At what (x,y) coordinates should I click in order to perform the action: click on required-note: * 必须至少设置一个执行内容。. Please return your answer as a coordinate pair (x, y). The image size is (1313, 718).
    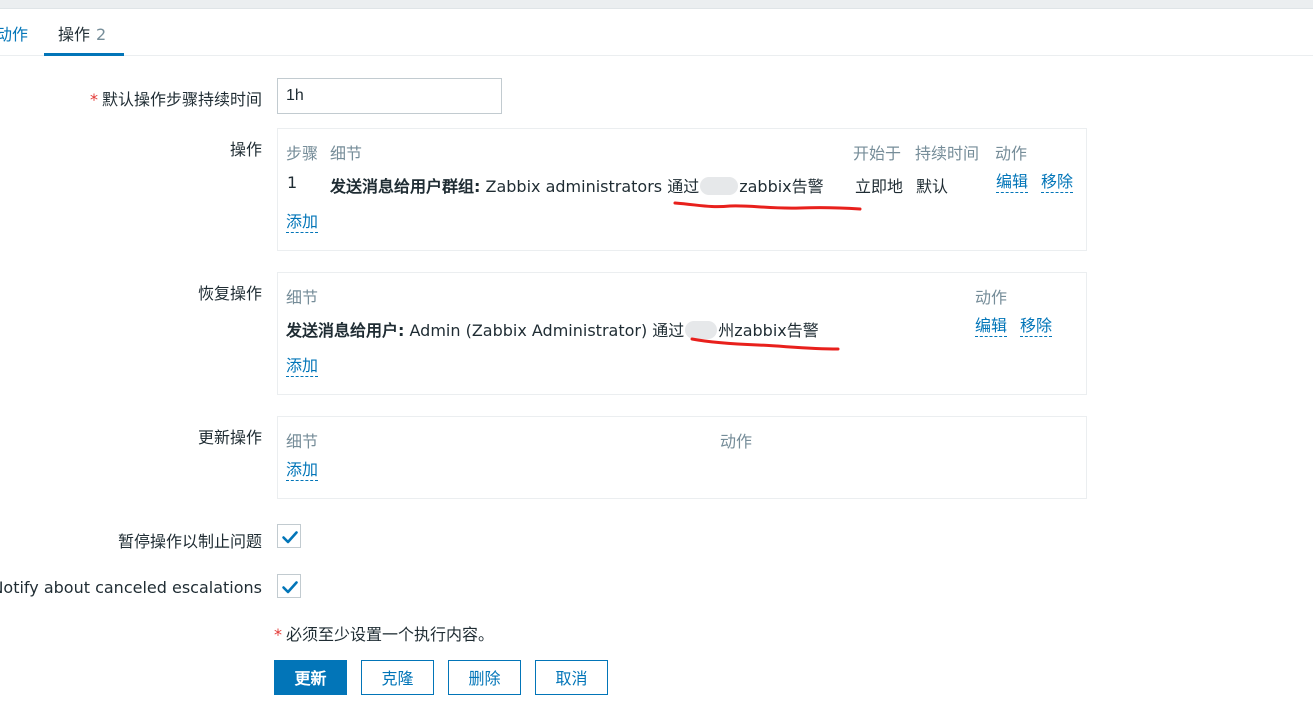
    Looking at the image, I should click on (384, 633).